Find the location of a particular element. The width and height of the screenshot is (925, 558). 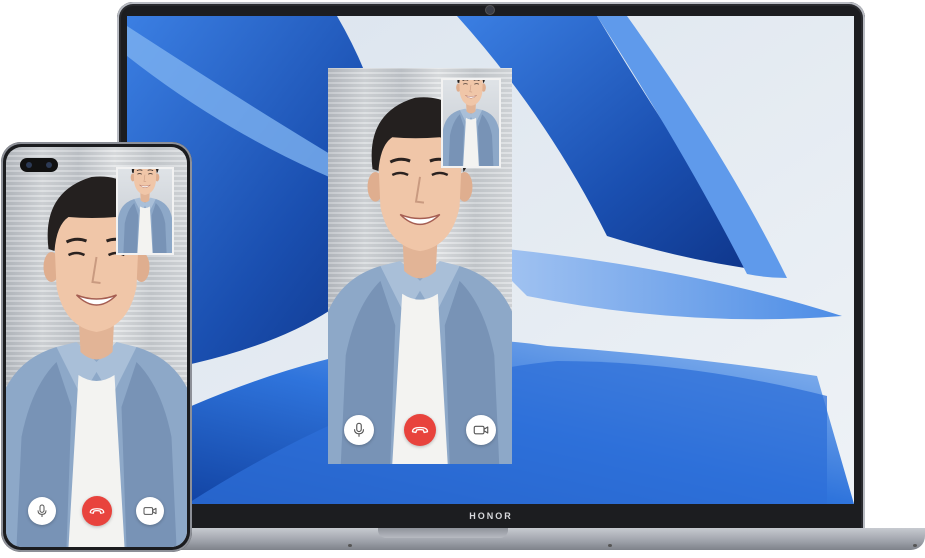

webcam is located at coordinates (490, 10).